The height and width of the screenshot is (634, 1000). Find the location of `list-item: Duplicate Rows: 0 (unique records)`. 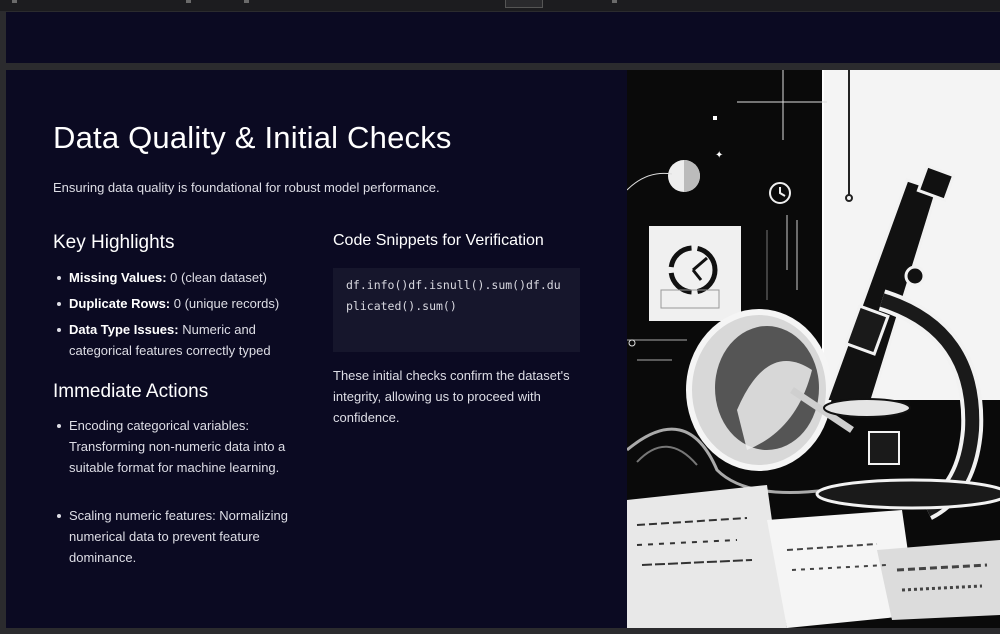

list-item: Duplicate Rows: 0 (unique records) is located at coordinates (183, 303).